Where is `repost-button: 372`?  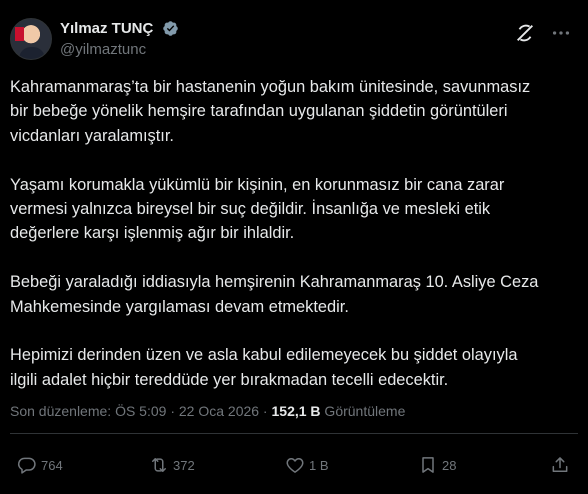
repost-button: 372 is located at coordinates (172, 465).